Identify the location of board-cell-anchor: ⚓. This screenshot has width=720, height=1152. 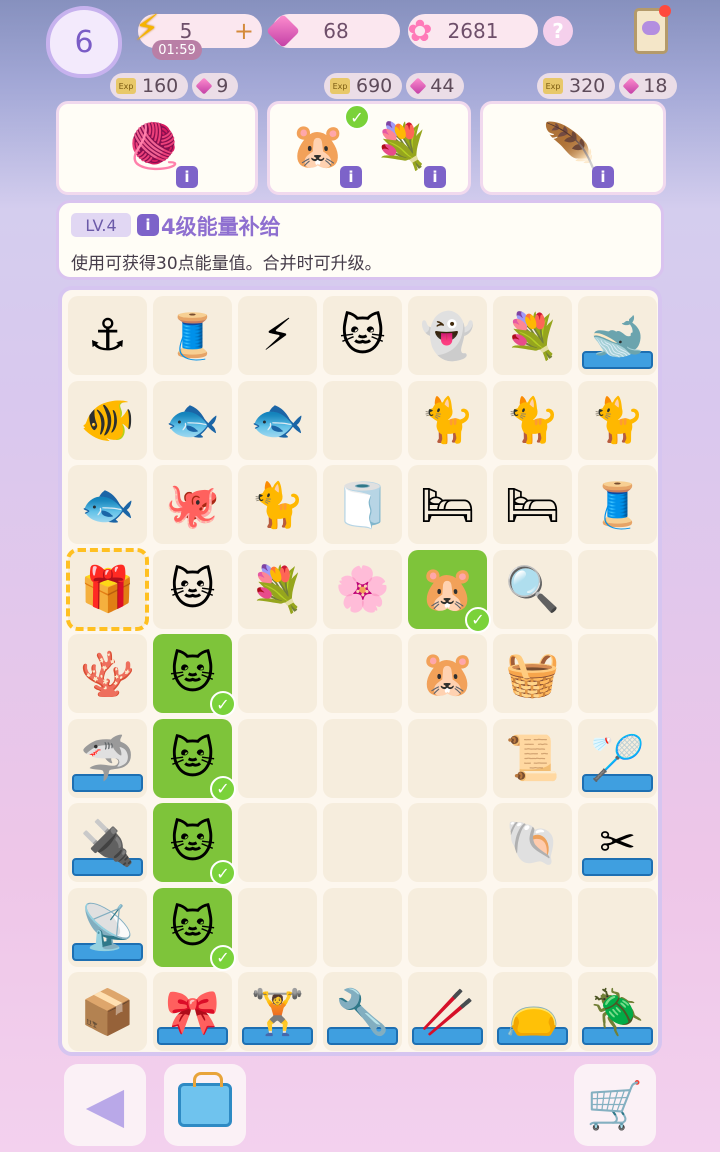
(107, 335).